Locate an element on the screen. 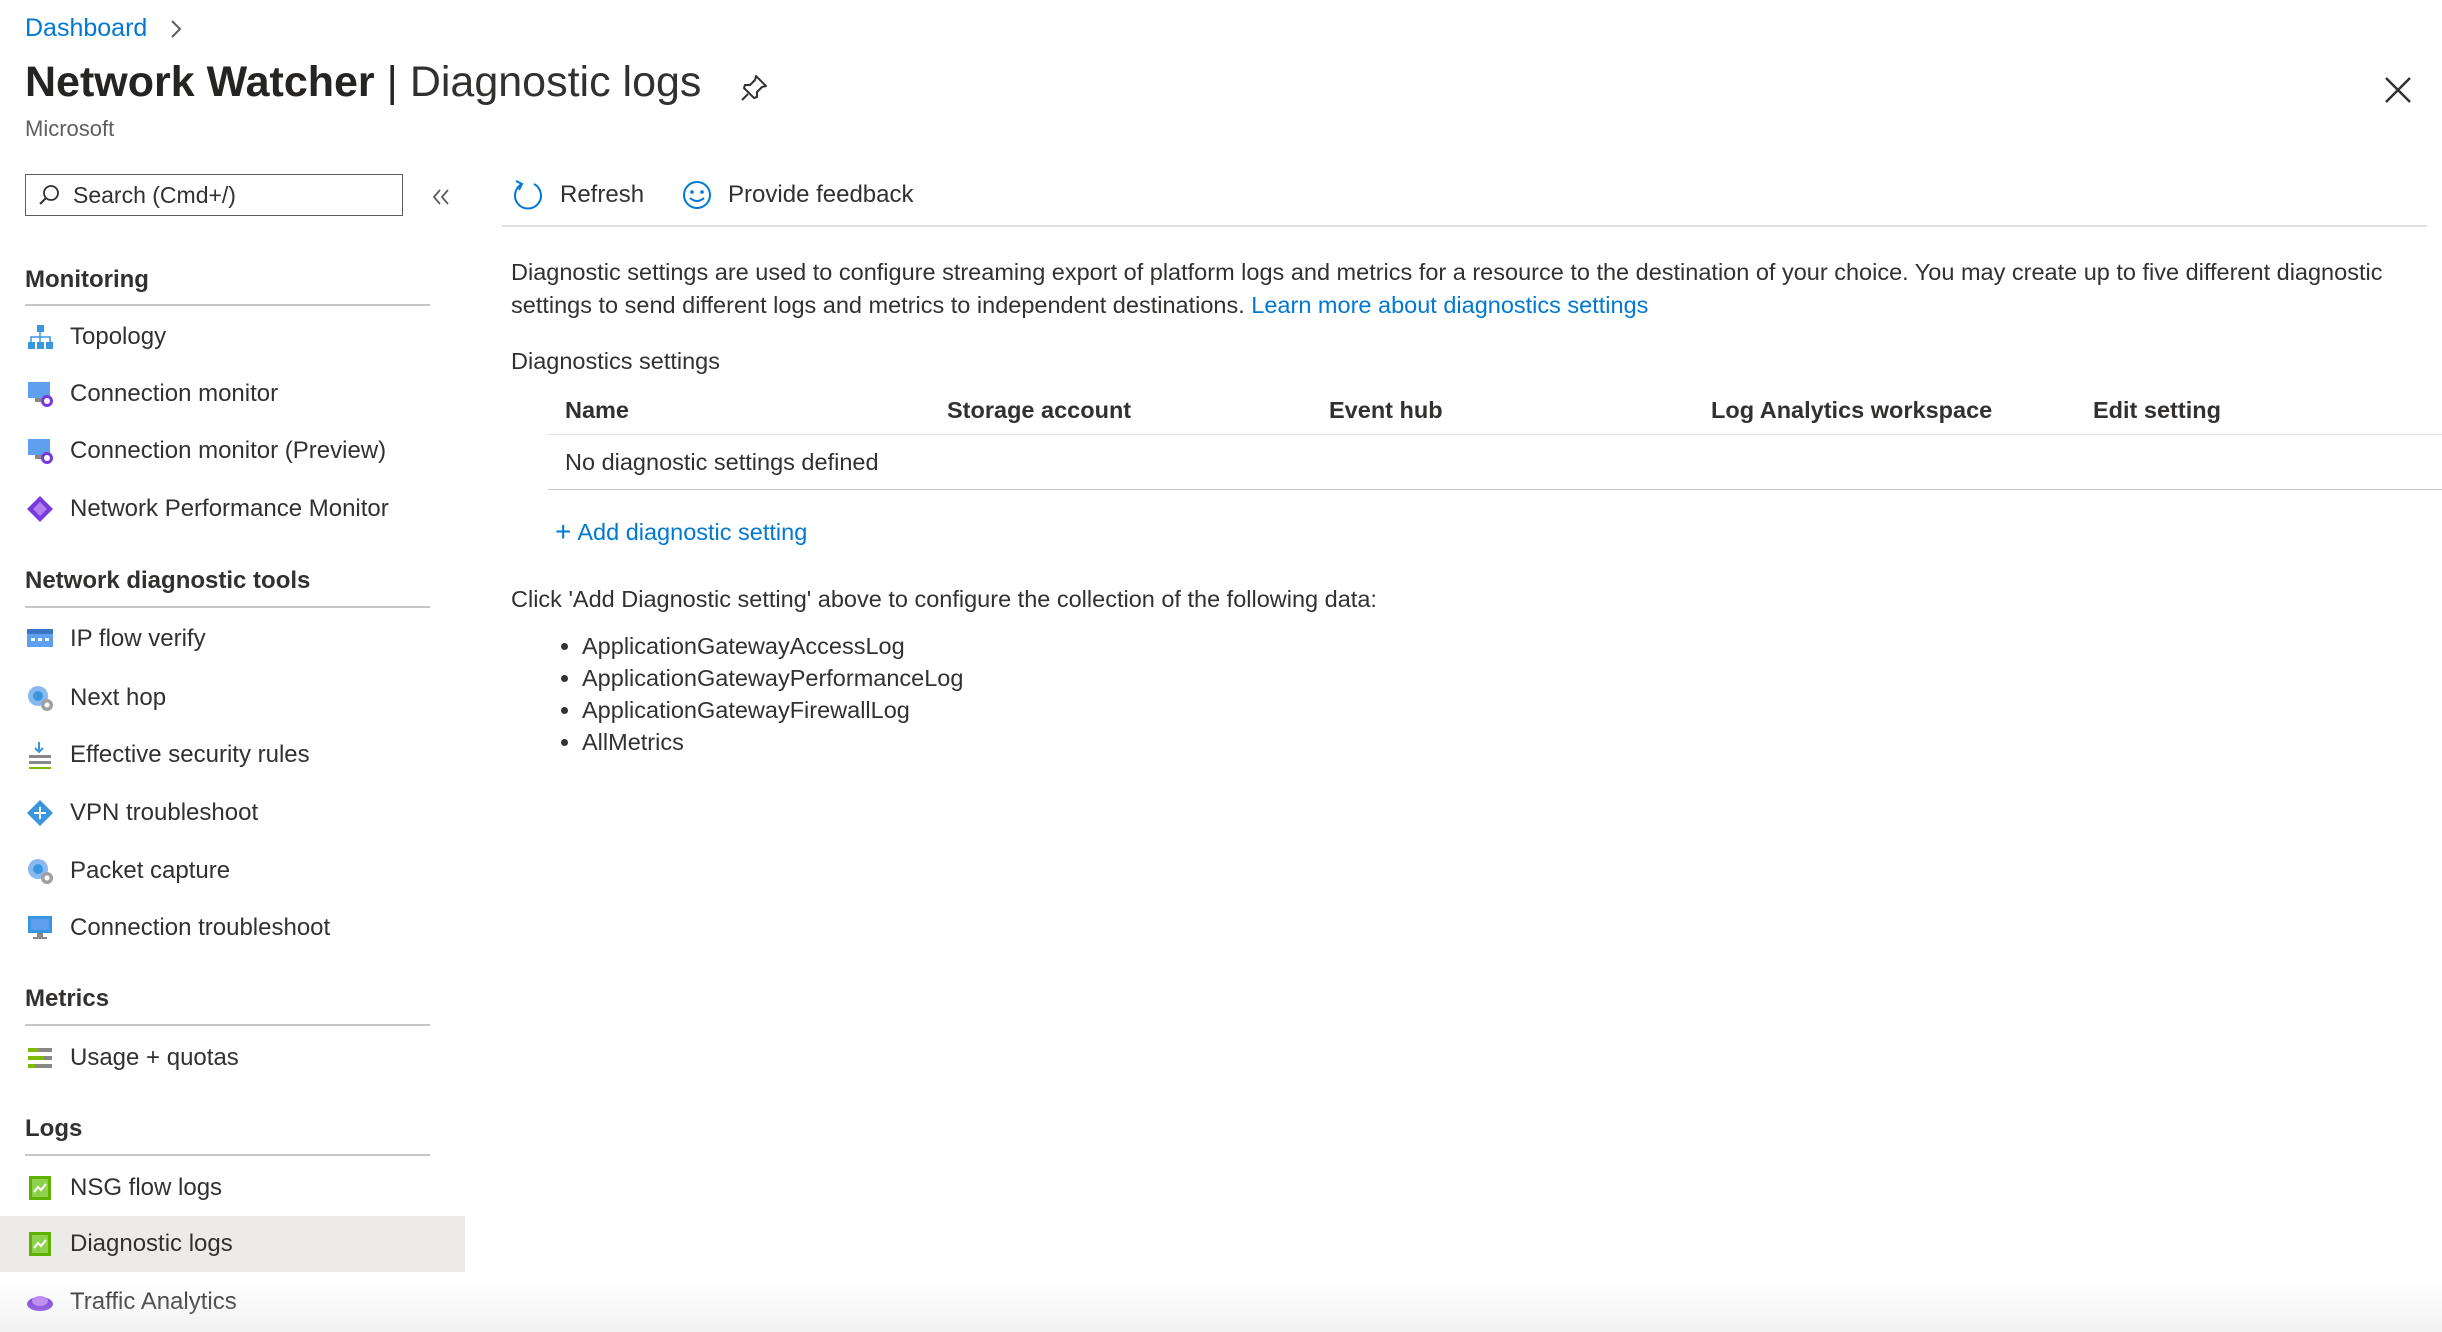 The height and width of the screenshot is (1332, 2442). list-item: ApplicationGatewayPerformanceLog is located at coordinates (772, 678).